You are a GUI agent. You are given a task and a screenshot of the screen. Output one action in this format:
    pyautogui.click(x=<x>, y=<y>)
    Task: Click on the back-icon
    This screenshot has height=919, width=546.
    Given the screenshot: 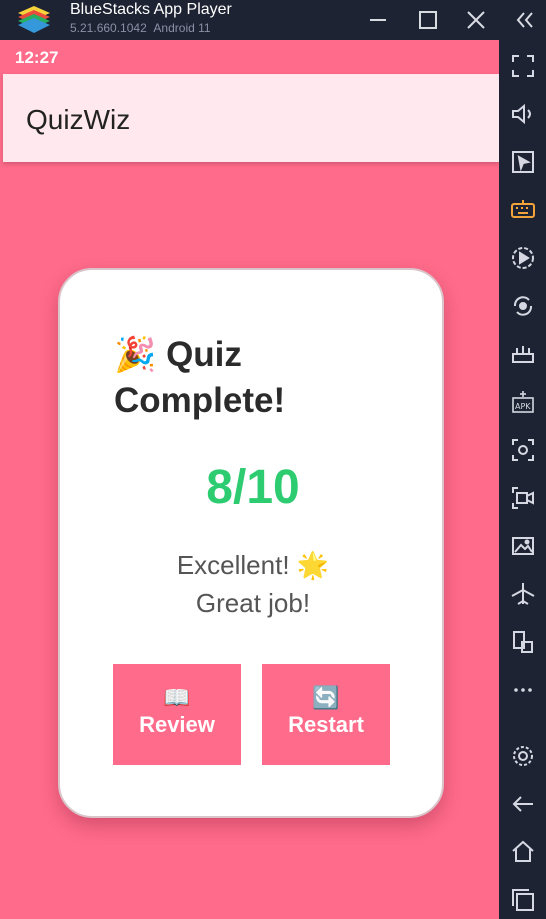 What is the action you would take?
    pyautogui.click(x=523, y=804)
    